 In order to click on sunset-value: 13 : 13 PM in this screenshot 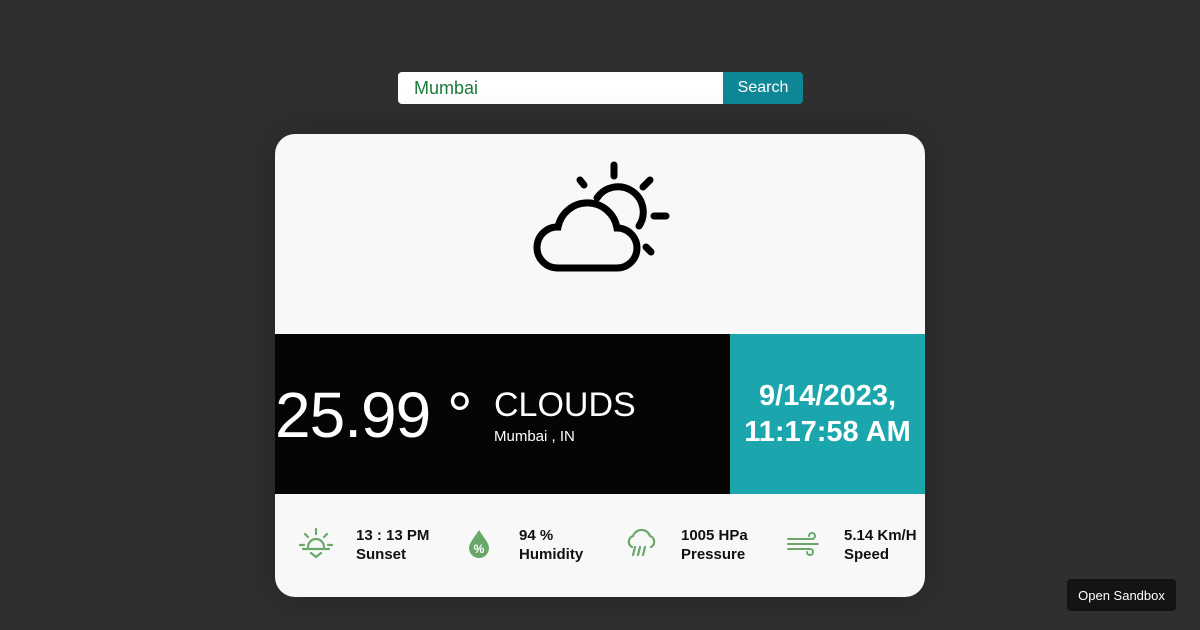, I will do `click(393, 535)`.